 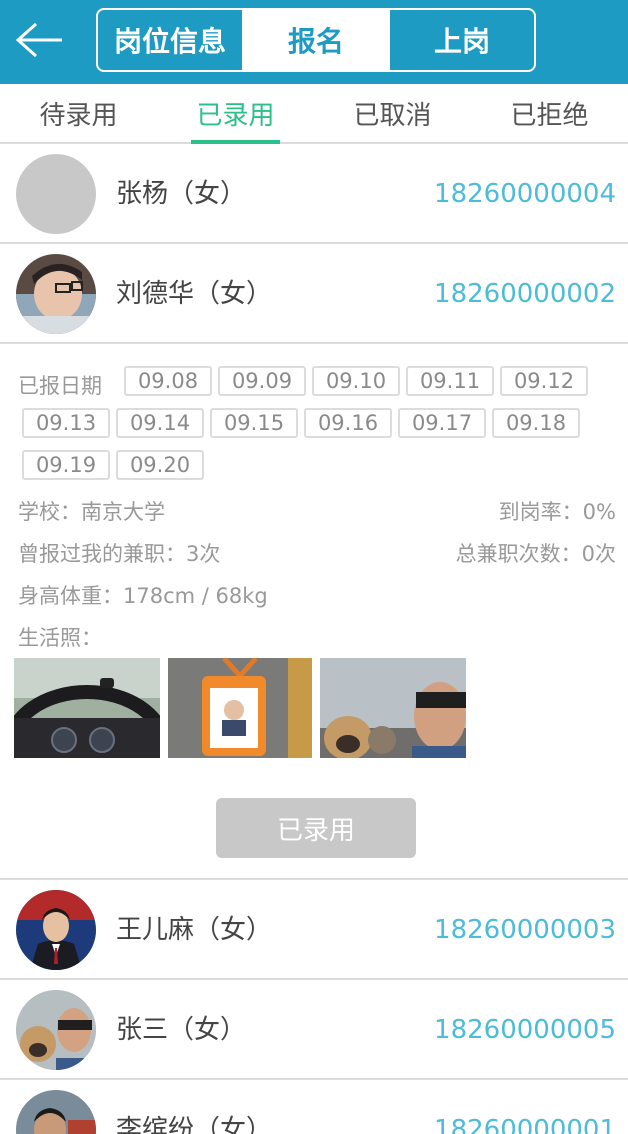 I want to click on date-chip: 09.09, so click(x=262, y=381).